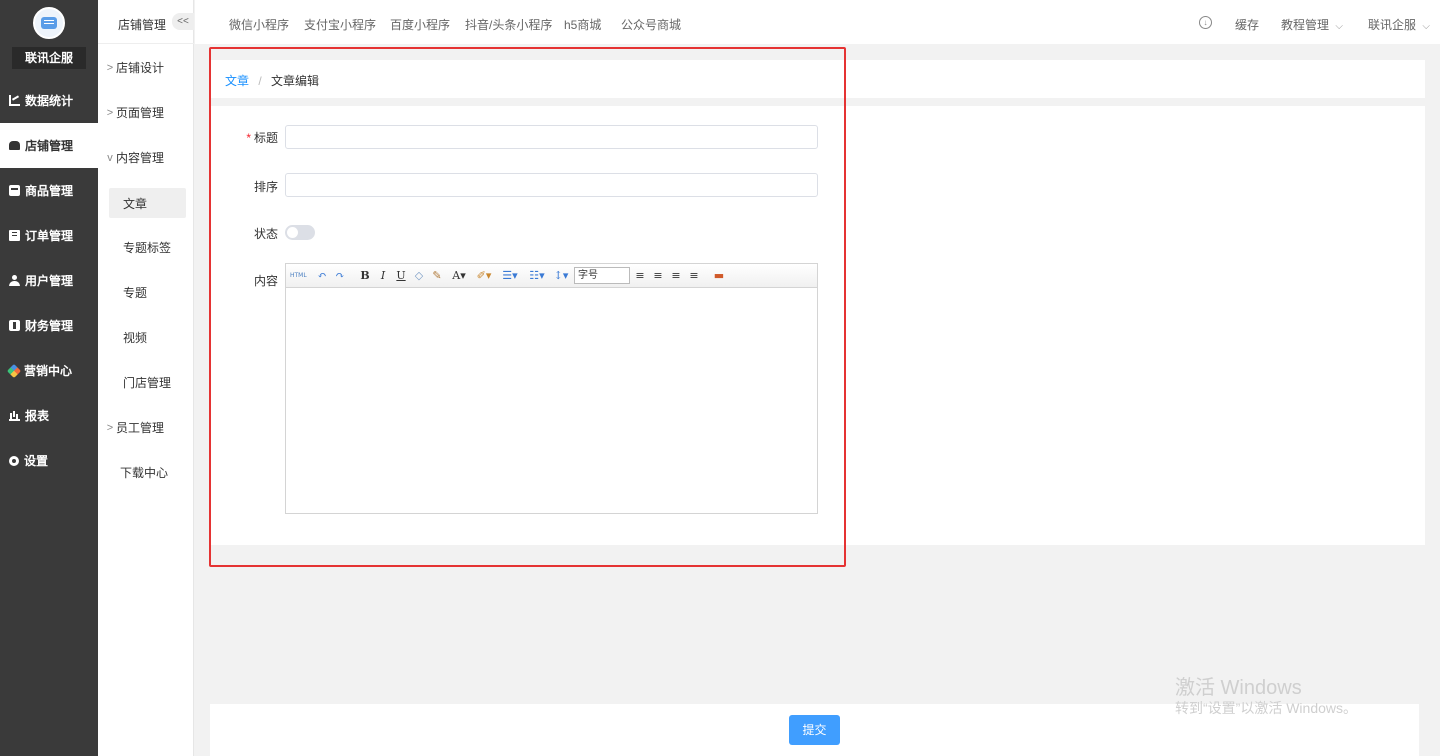 This screenshot has width=1440, height=756. What do you see at coordinates (437, 275) in the screenshot?
I see `format-brush-icon: ✎` at bounding box center [437, 275].